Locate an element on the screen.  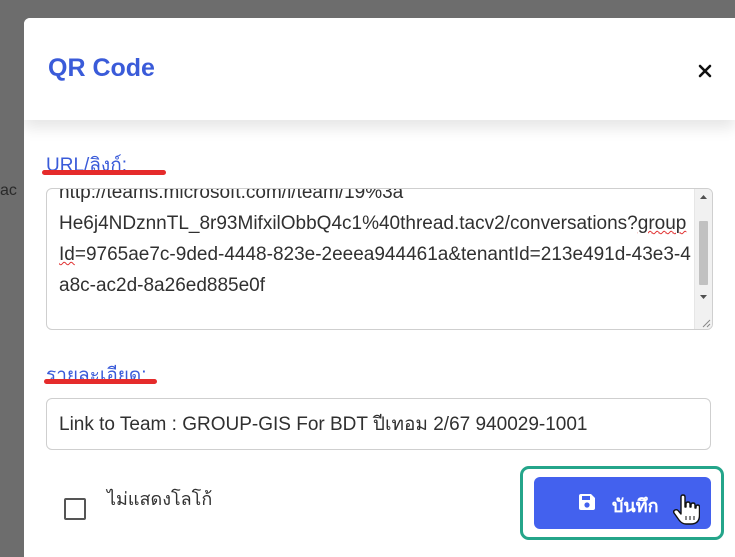
scroll-up-arrow-icon is located at coordinates (703, 197).